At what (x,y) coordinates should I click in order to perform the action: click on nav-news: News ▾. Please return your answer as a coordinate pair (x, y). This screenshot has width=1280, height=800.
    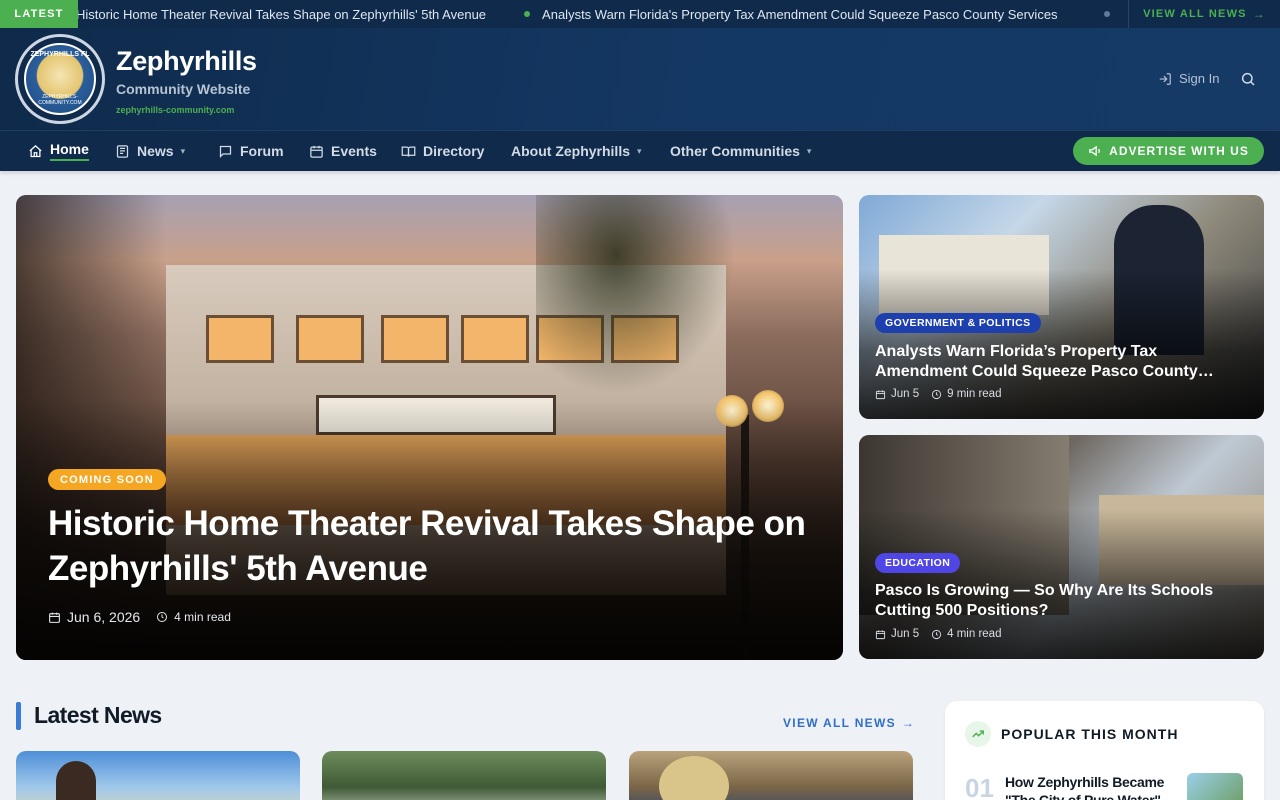
    Looking at the image, I should click on (150, 151).